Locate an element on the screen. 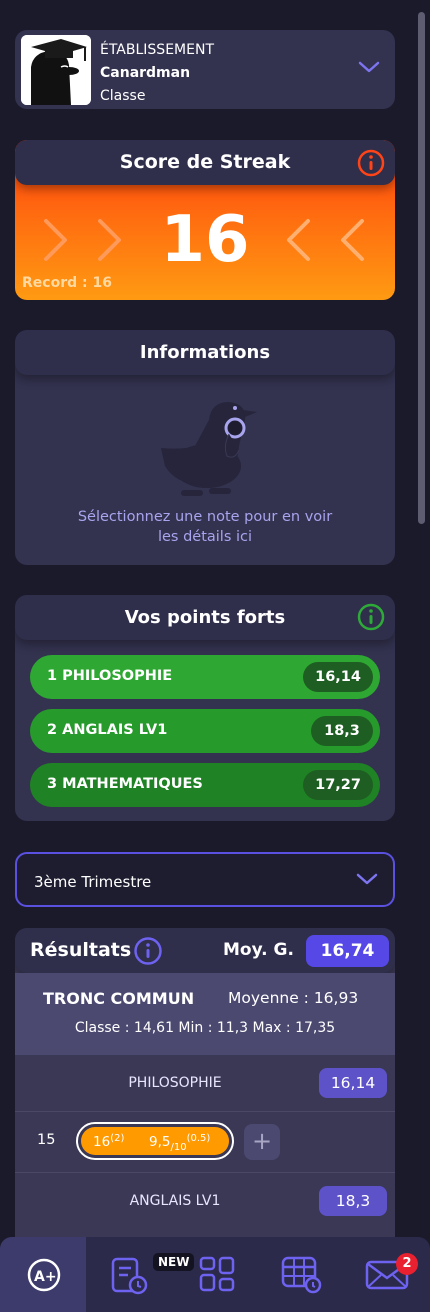  subject-average: 16,14 is located at coordinates (353, 1083).